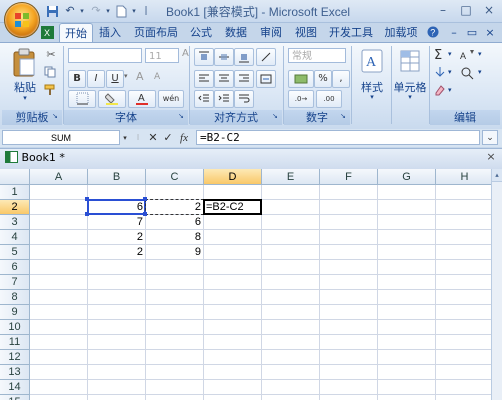 The image size is (502, 400). Describe the element at coordinates (407, 177) in the screenshot. I see `column-header-g: G` at that location.